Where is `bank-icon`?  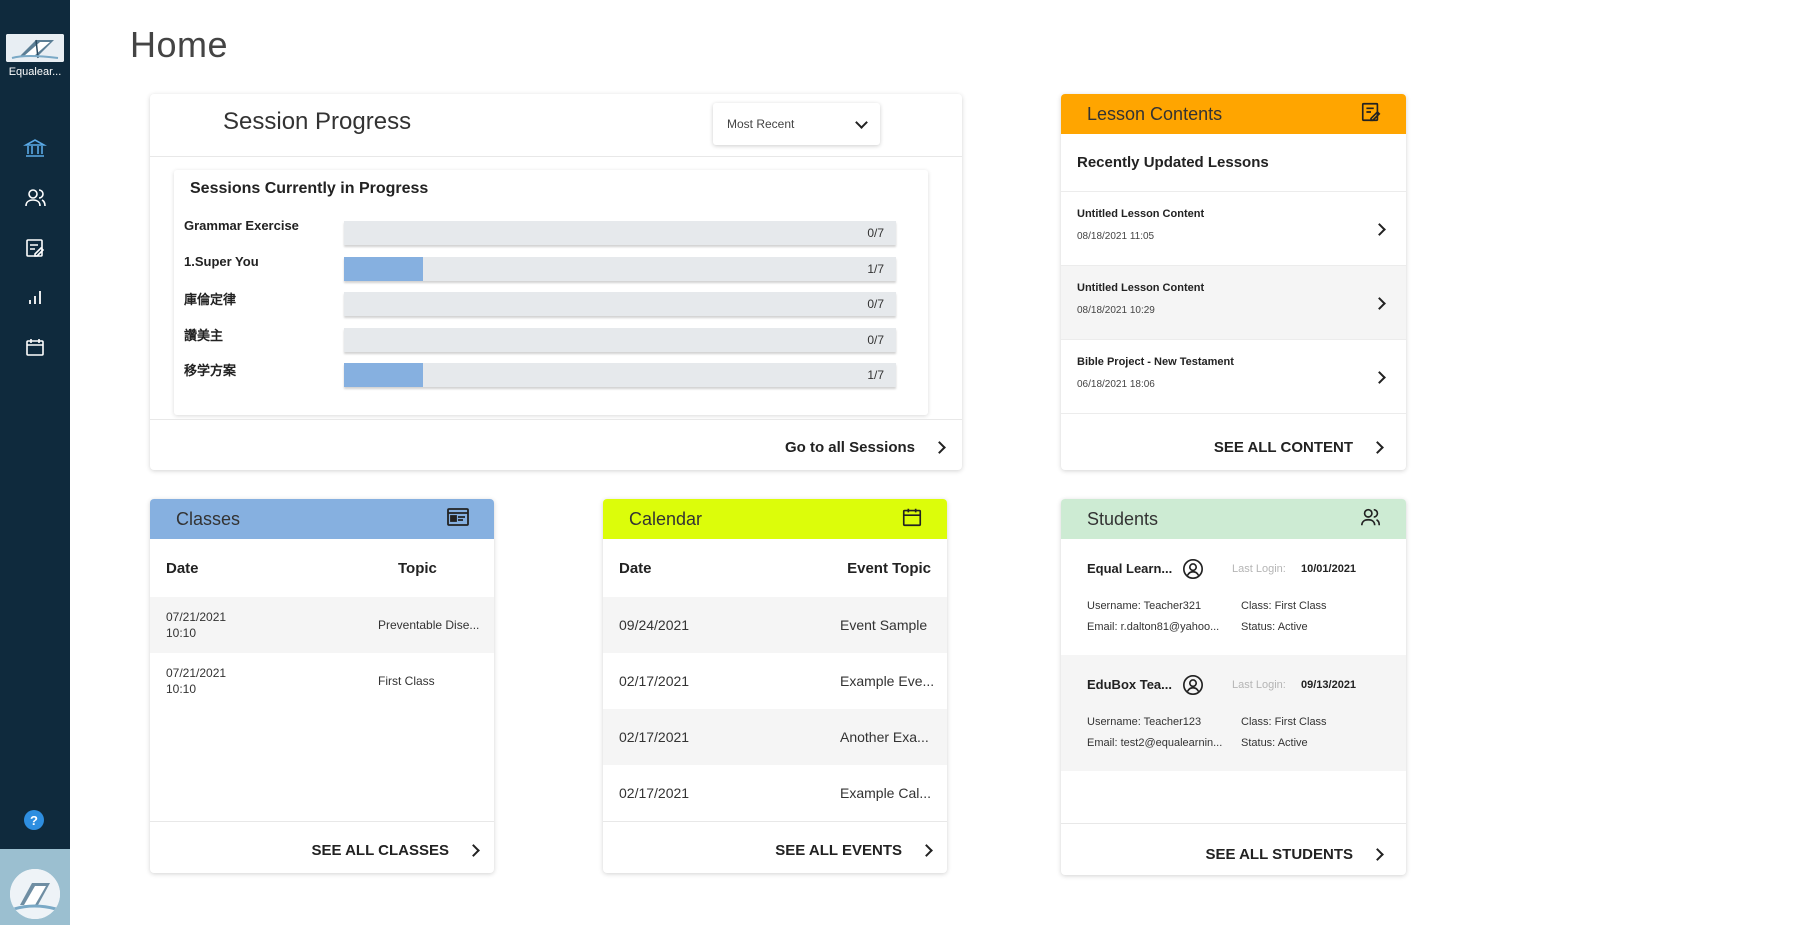
bank-icon is located at coordinates (35, 148).